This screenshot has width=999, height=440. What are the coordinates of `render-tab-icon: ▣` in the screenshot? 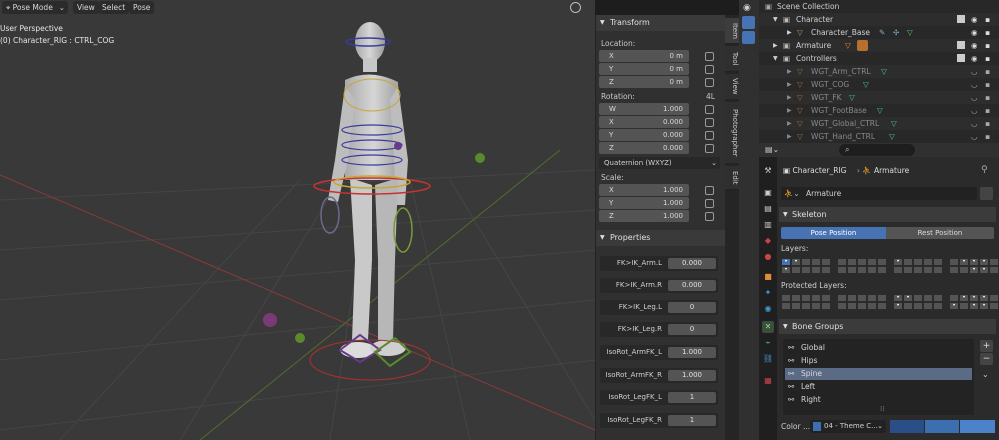 It's located at (768, 193).